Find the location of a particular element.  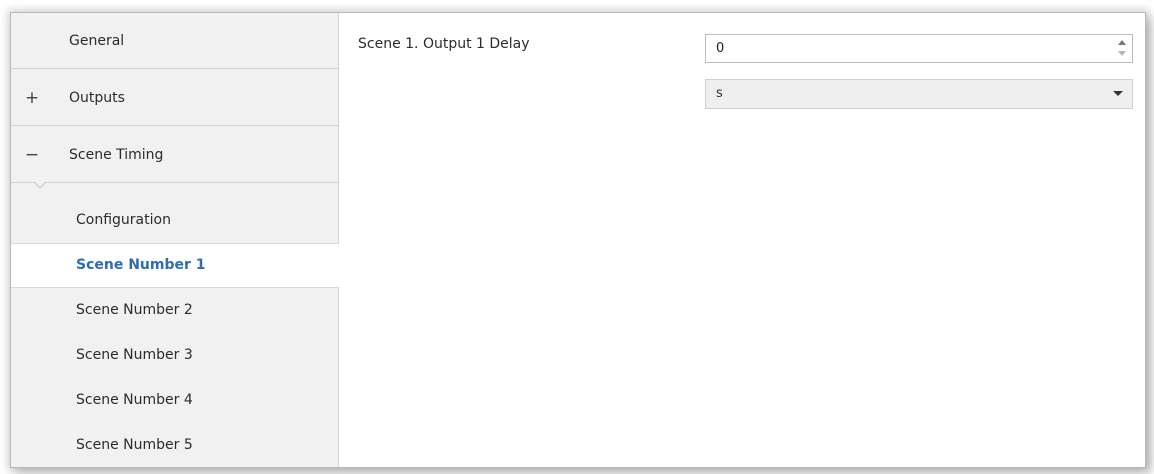

sidebar-divider is located at coordinates (338, 240).